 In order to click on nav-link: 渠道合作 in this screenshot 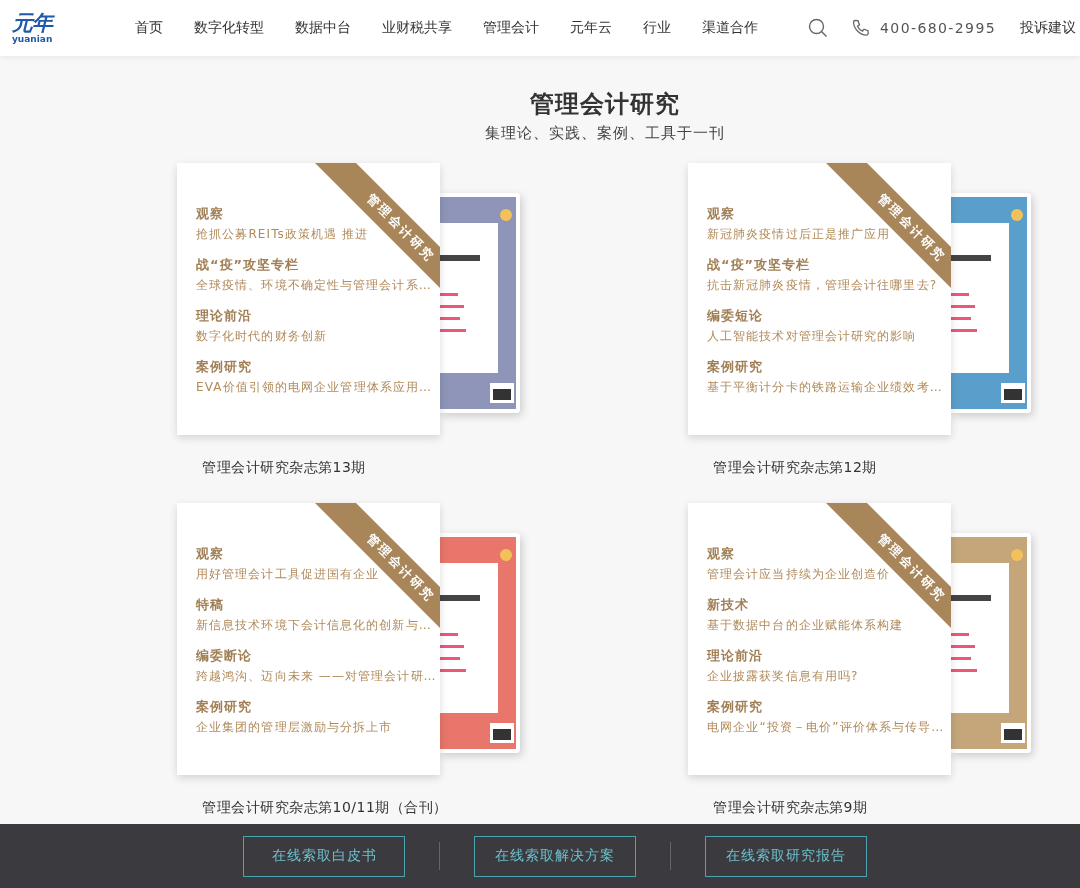, I will do `click(730, 28)`.